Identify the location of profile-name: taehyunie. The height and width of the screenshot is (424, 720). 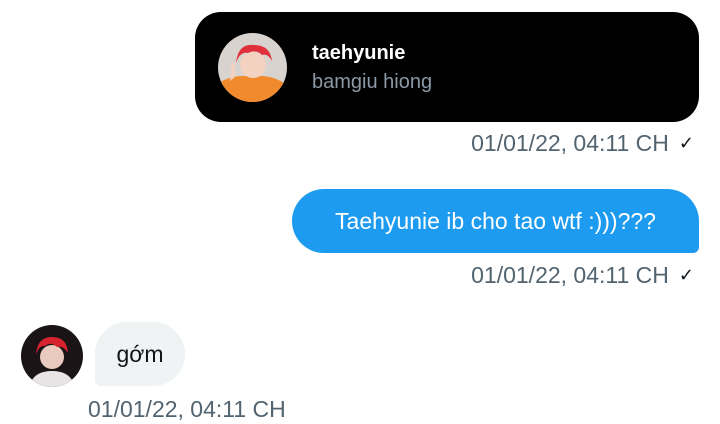
(359, 53).